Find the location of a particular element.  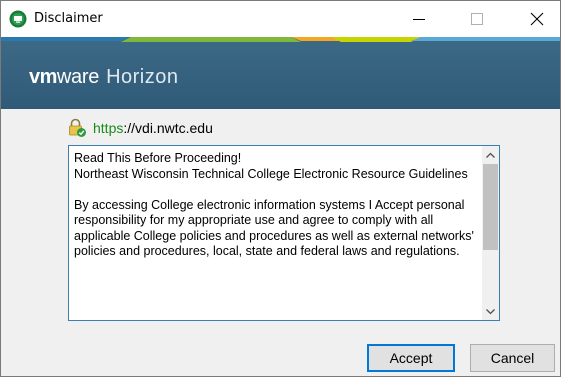

maximize-button is located at coordinates (477, 19).